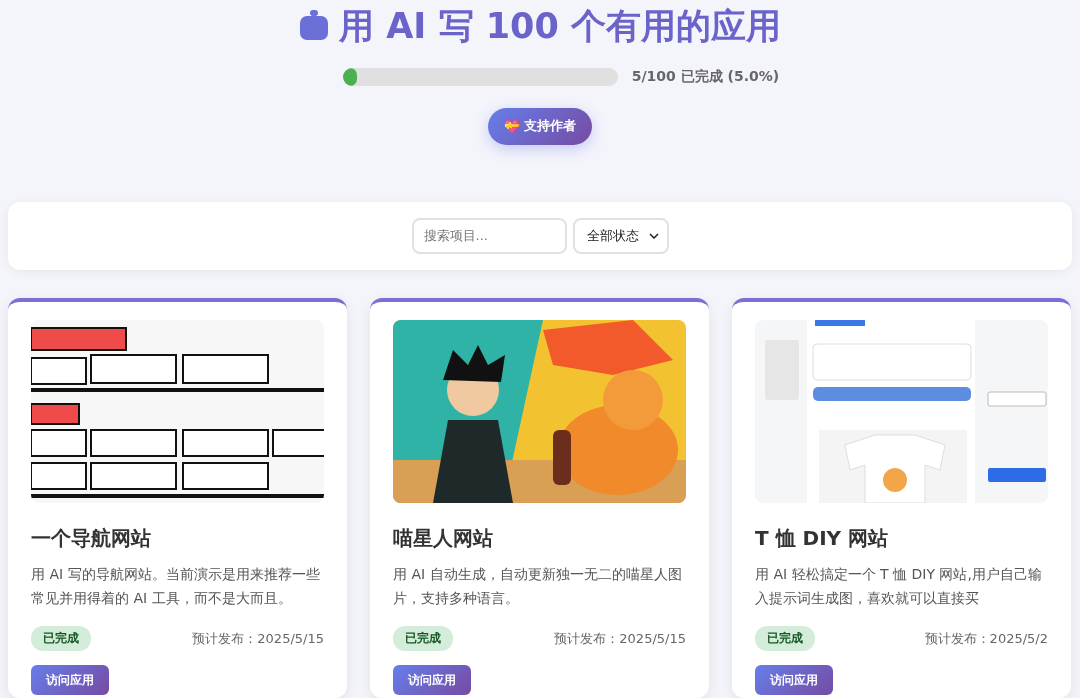 The width and height of the screenshot is (1080, 698). I want to click on page-title: 用 AI 写 100 个有用的应用, so click(560, 26).